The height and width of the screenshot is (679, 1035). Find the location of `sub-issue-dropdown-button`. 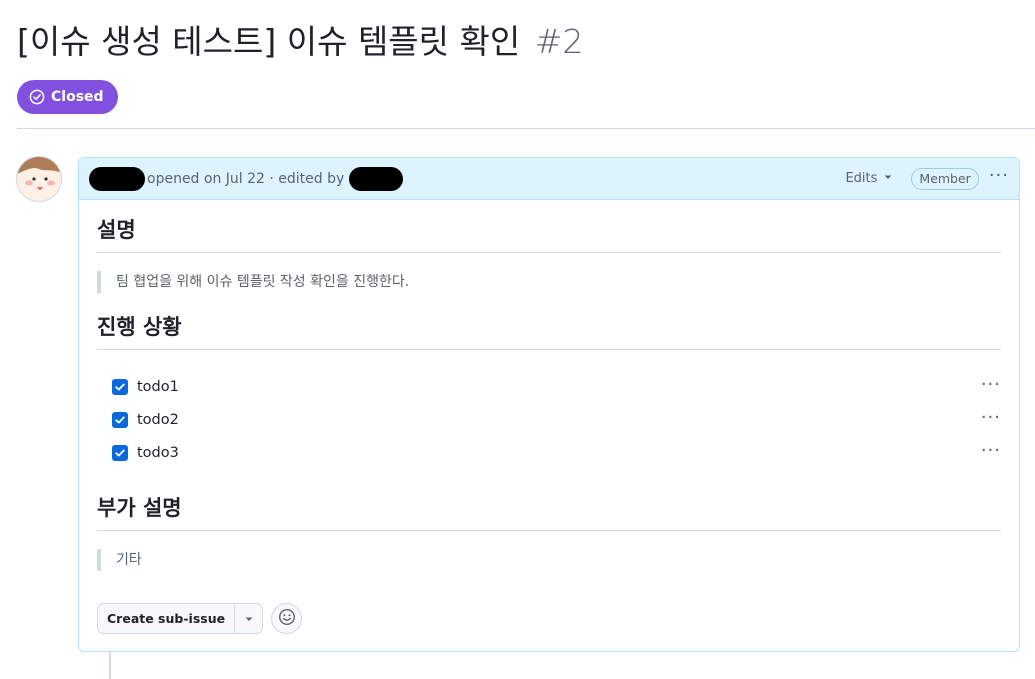

sub-issue-dropdown-button is located at coordinates (248, 618).